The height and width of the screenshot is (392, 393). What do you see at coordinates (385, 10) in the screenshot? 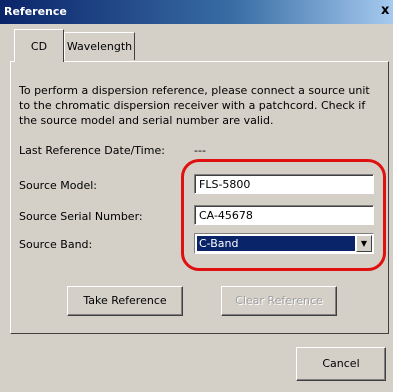
I see `close-icon: x` at bounding box center [385, 10].